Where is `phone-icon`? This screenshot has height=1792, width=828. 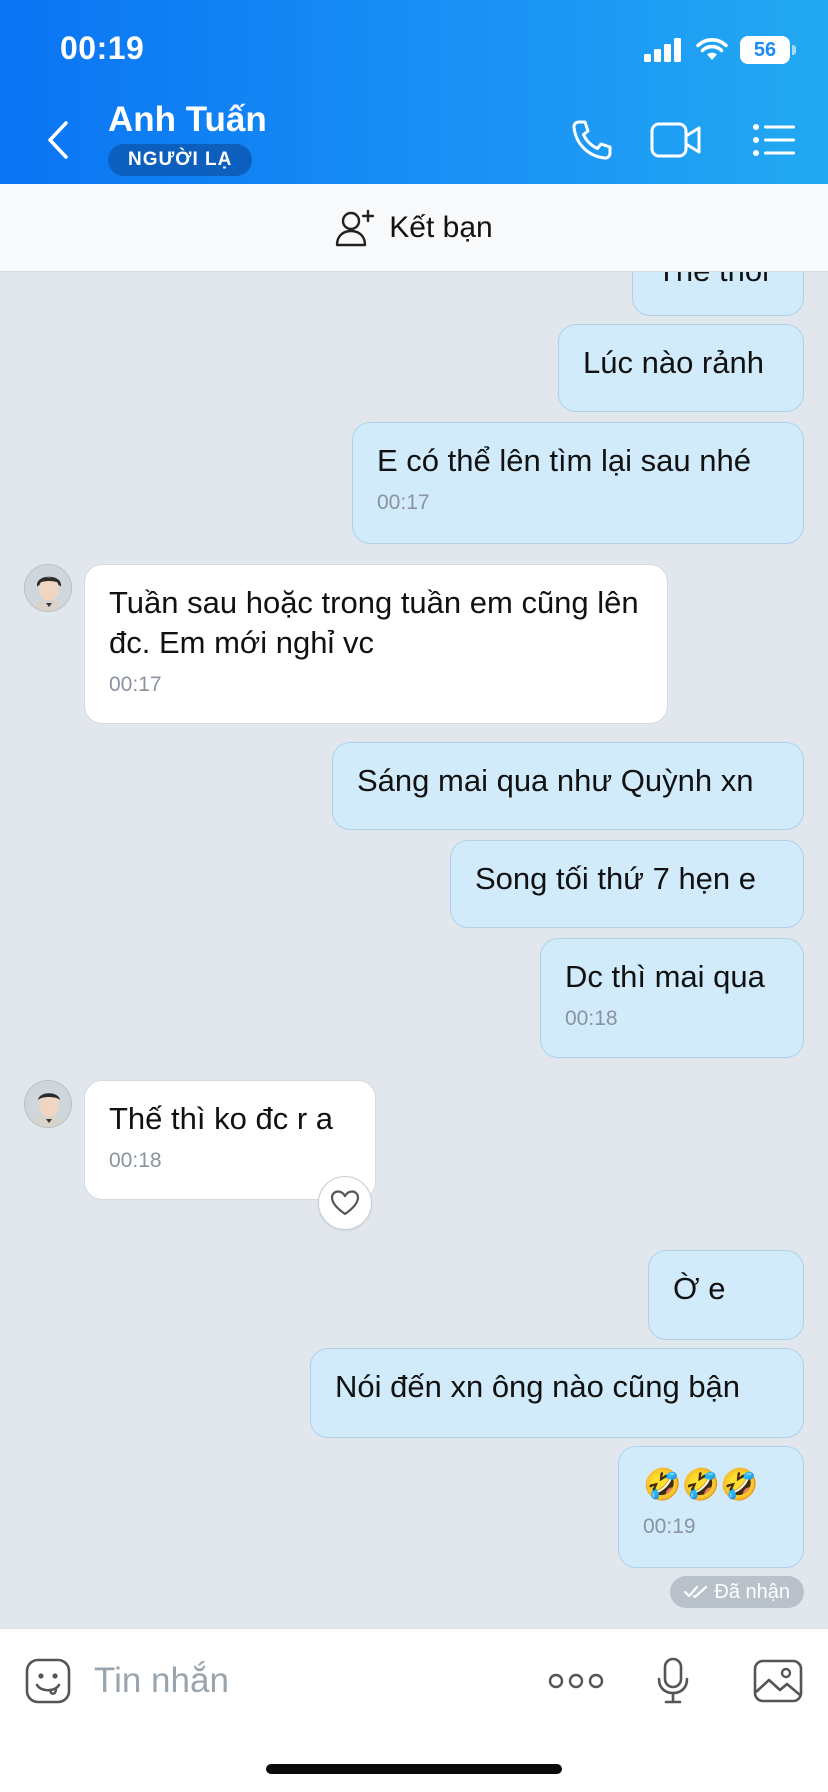 phone-icon is located at coordinates (592, 140).